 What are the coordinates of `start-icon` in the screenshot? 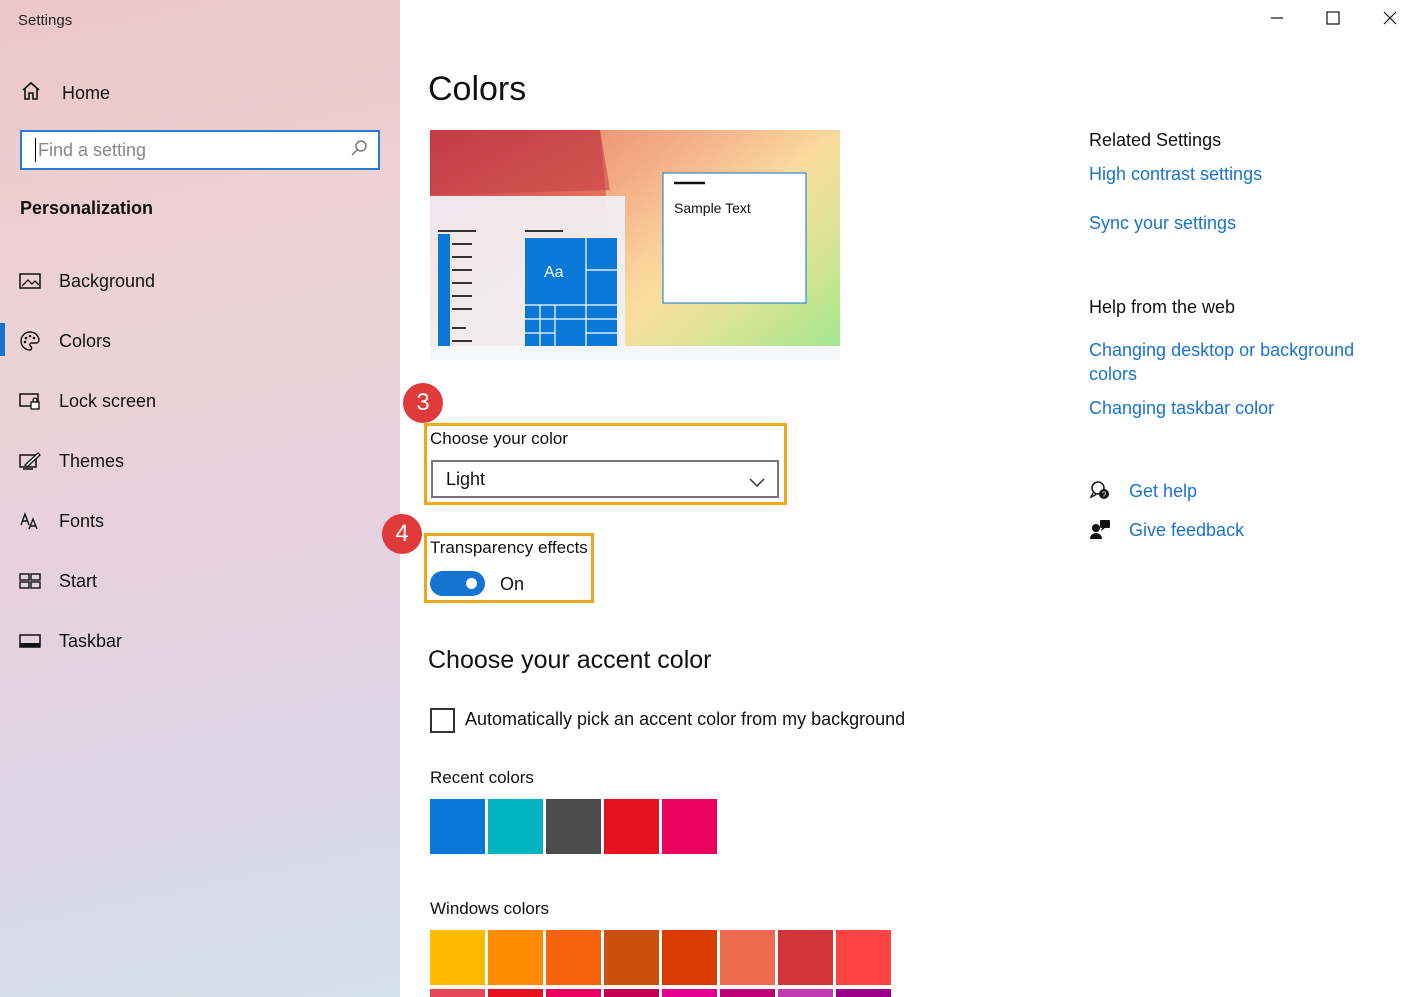 It's located at (30, 581).